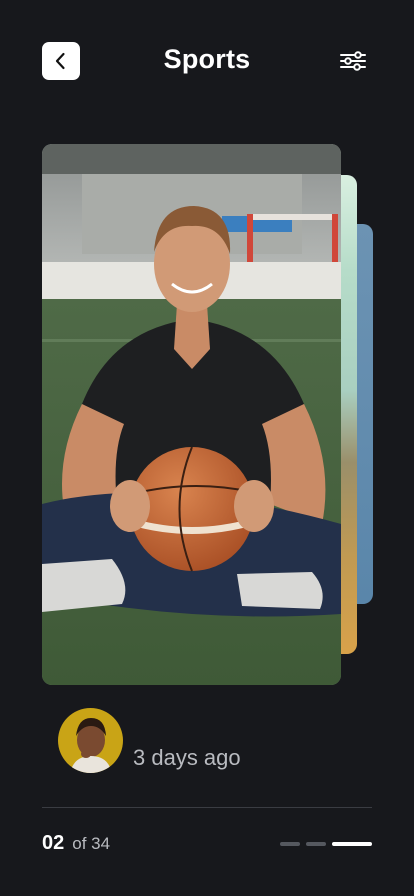  I want to click on story-counter: 02 of 34, so click(76, 843).